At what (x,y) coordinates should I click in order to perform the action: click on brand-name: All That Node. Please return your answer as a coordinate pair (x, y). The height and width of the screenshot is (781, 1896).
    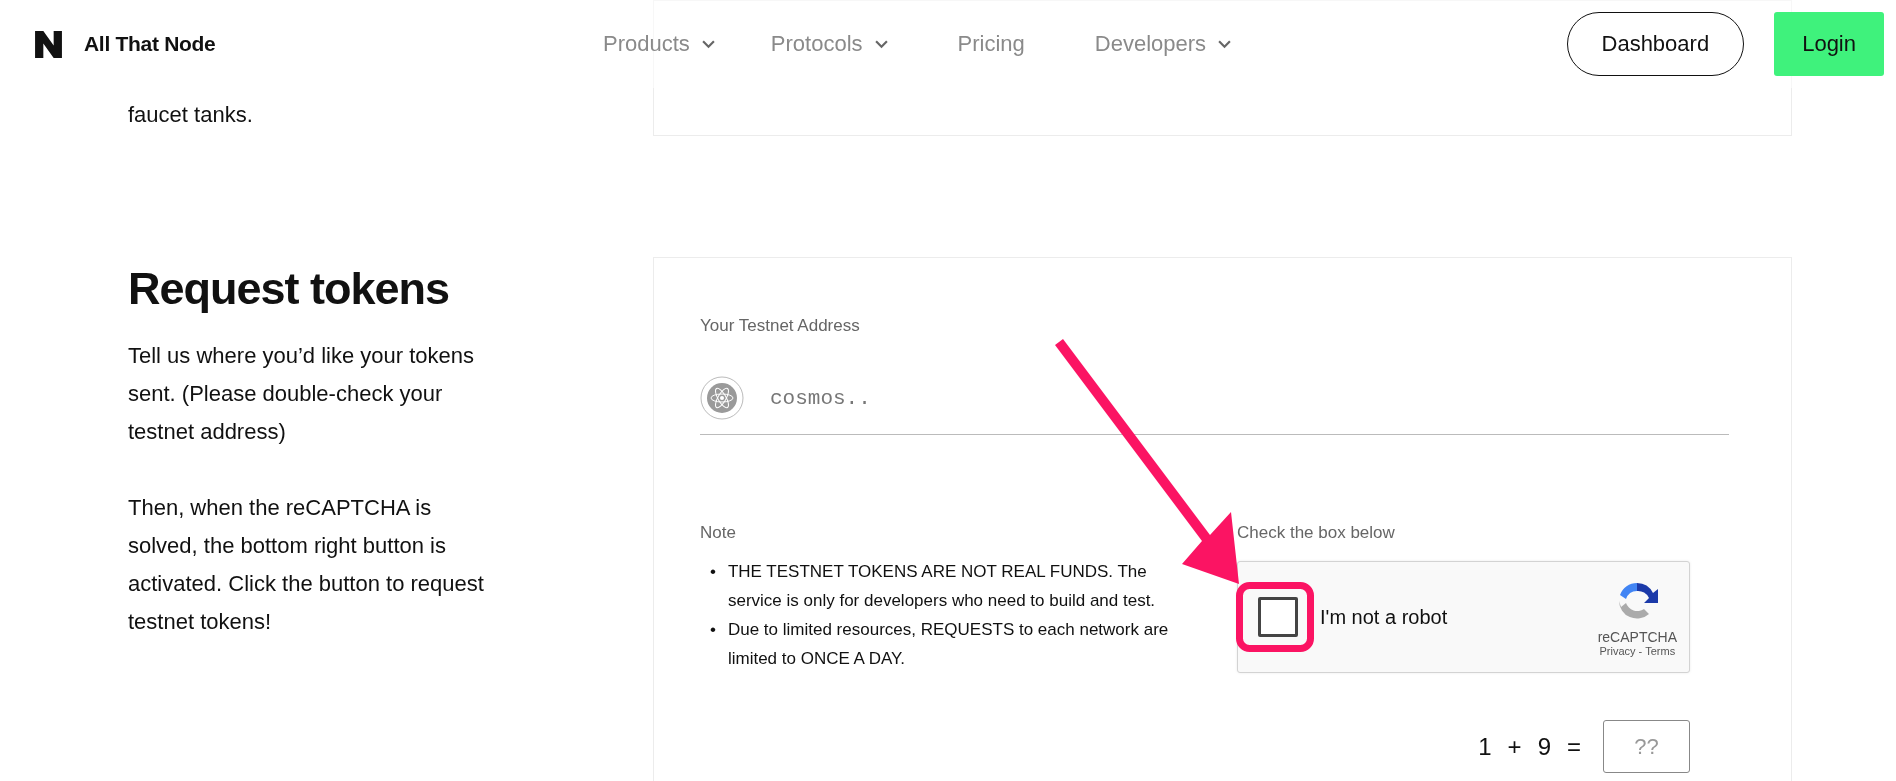
    Looking at the image, I should click on (150, 44).